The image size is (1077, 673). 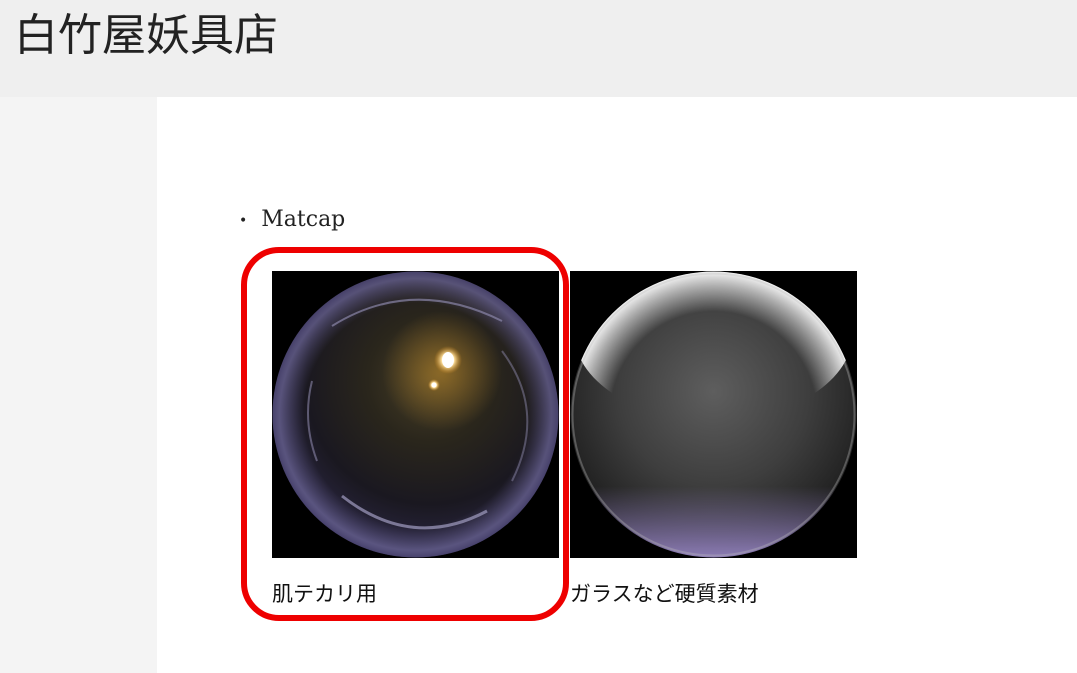 I want to click on site-title: 白竹屋妖具店, so click(x=146, y=36).